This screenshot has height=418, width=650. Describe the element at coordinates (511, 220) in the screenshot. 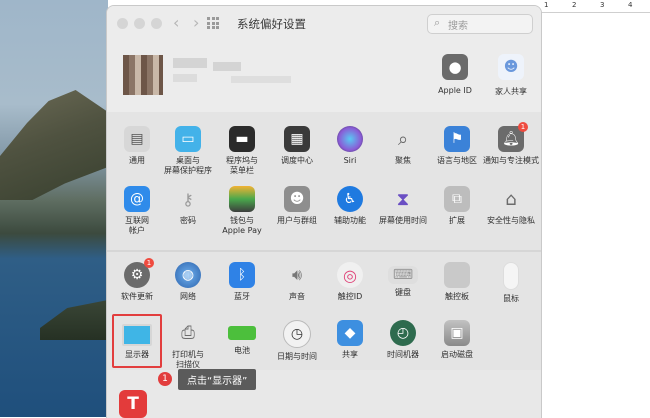

I see `pref-label: 安全性与隐私` at that location.